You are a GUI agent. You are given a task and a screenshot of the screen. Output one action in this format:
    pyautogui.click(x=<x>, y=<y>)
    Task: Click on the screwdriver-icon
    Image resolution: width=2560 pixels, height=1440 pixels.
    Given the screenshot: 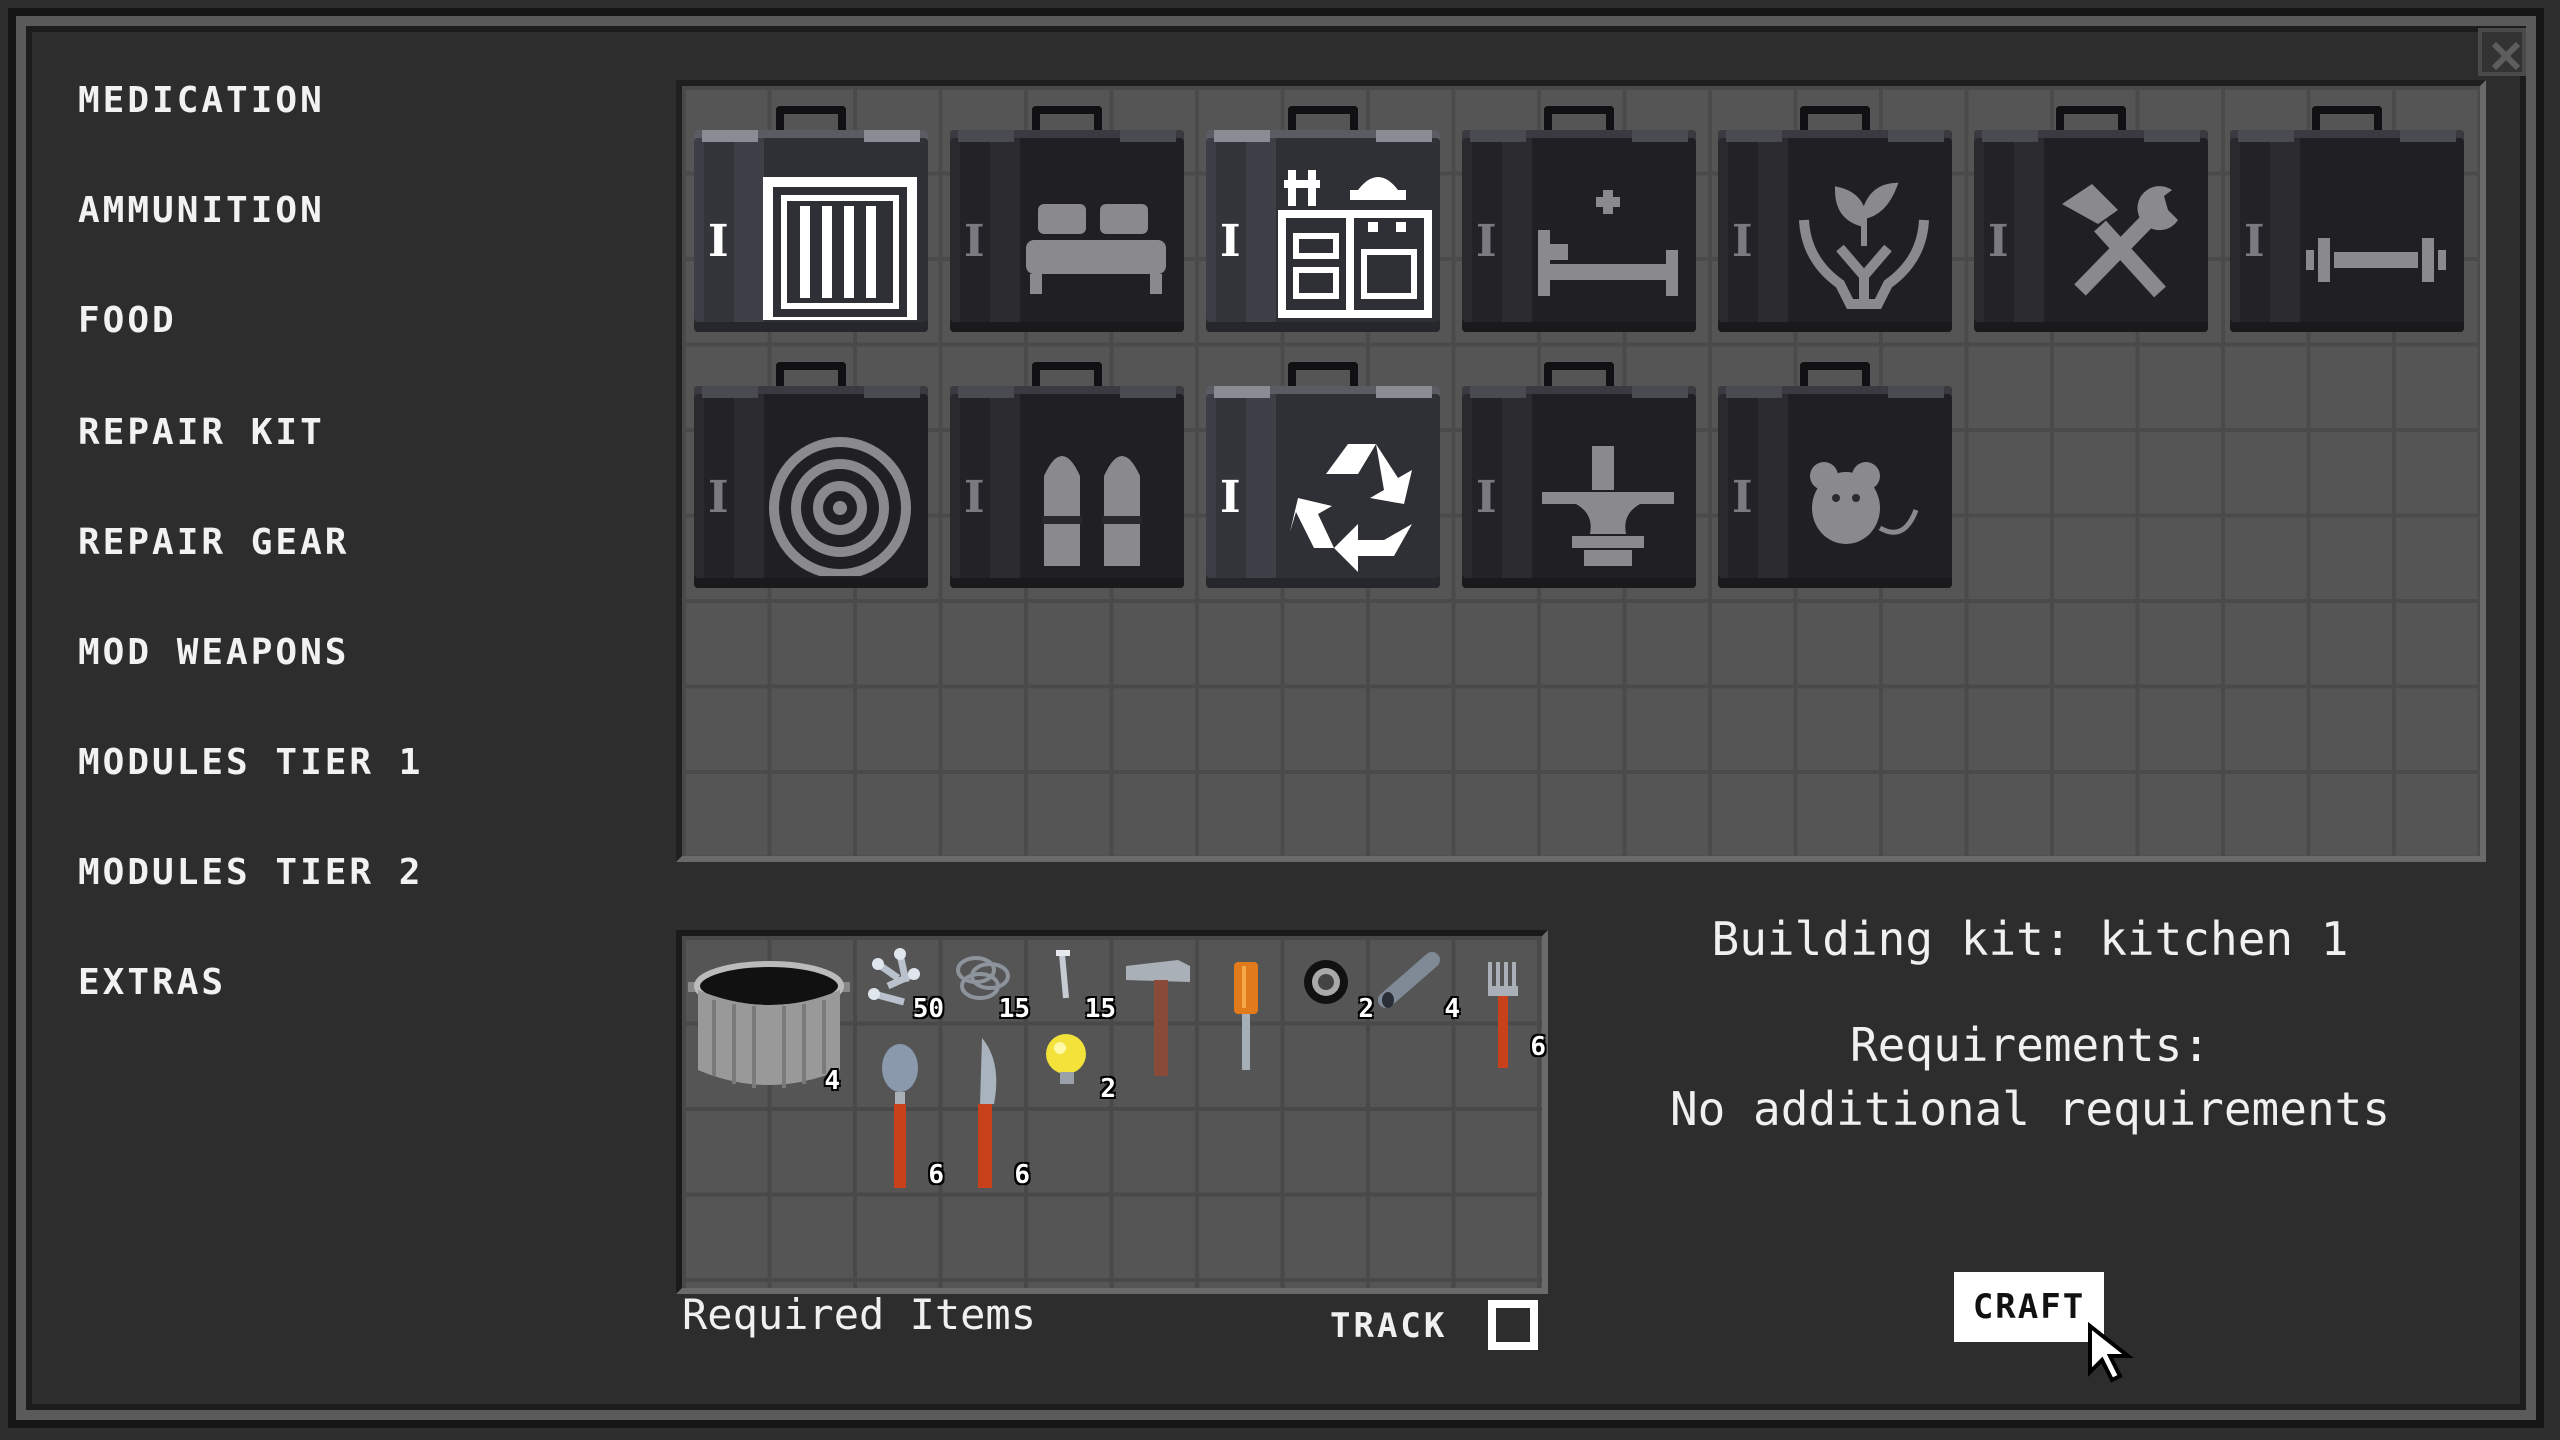 What is the action you would take?
    pyautogui.click(x=1246, y=1016)
    